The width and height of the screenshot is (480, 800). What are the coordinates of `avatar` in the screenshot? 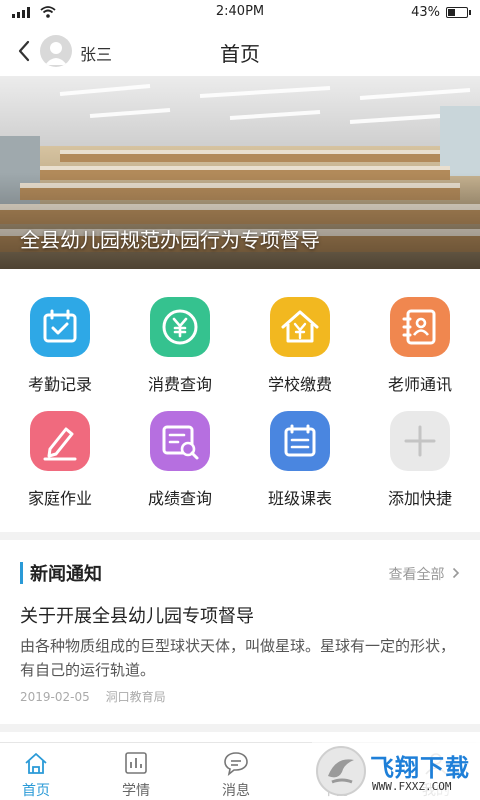 It's located at (56, 51).